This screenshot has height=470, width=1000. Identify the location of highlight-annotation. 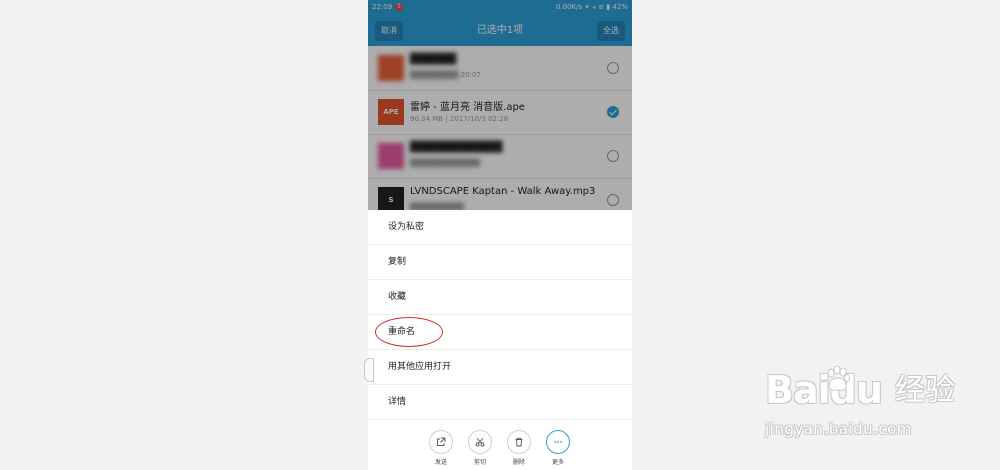
(409, 332).